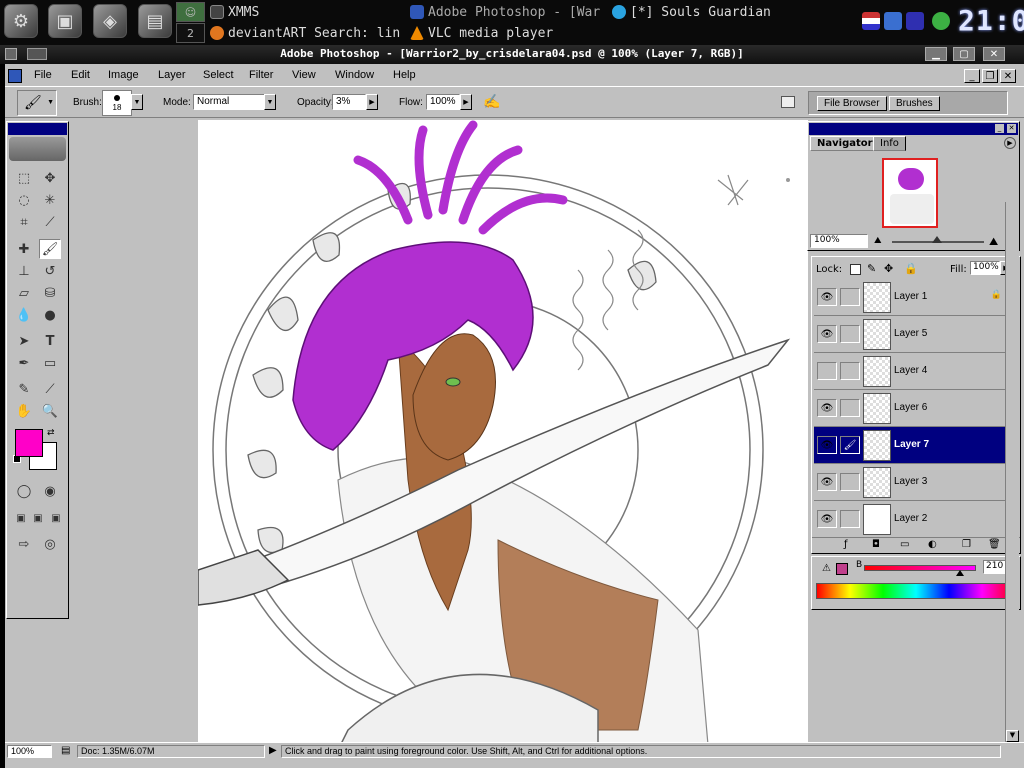 The width and height of the screenshot is (1024, 768). I want to click on zoom-in-icon: ⛰, so click(993, 242).